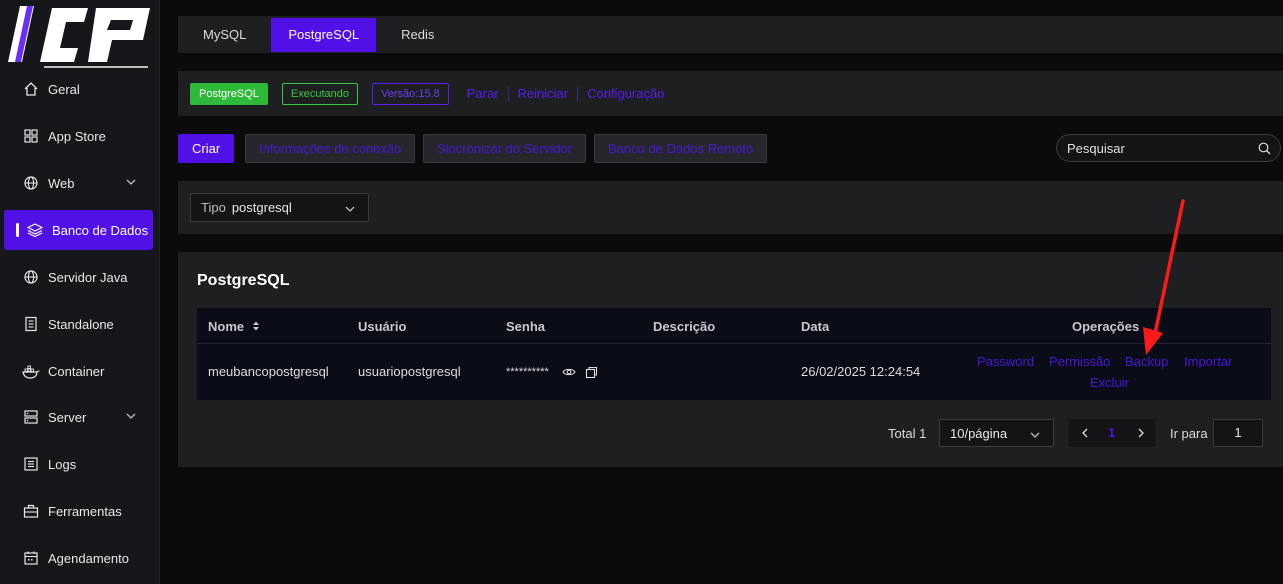  What do you see at coordinates (243, 280) in the screenshot?
I see `page-title: PostgreSQL` at bounding box center [243, 280].